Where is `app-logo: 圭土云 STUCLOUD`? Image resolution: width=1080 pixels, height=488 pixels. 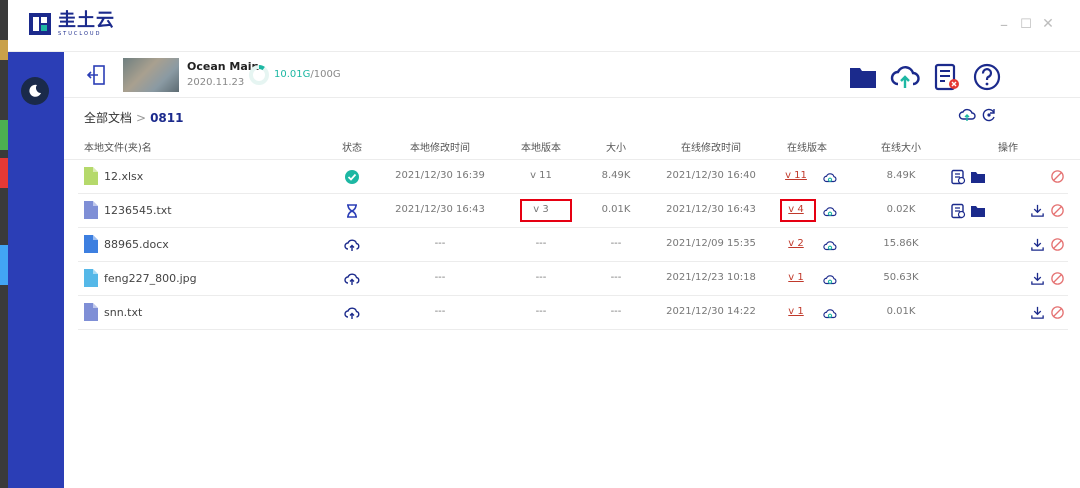 app-logo: 圭土云 STUCLOUD is located at coordinates (71, 24).